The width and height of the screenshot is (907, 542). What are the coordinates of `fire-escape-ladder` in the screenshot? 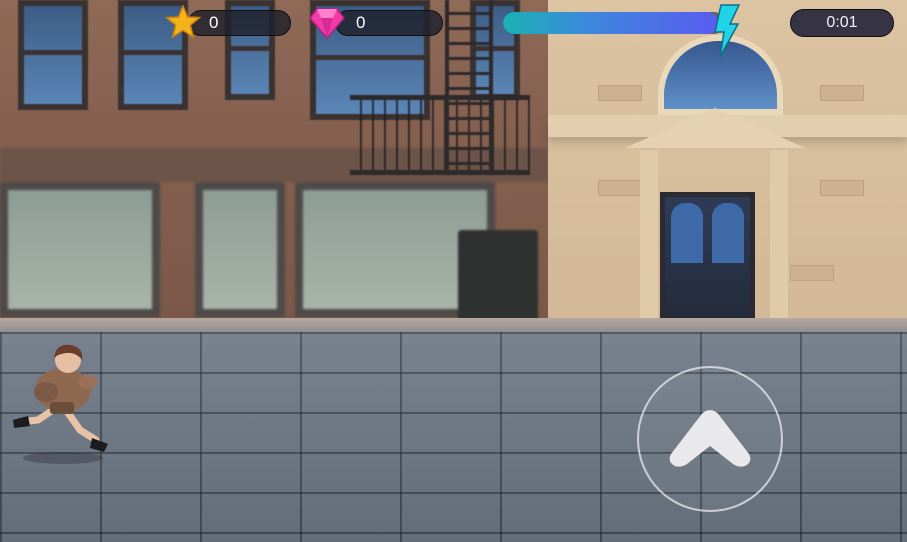 It's located at (469, 85).